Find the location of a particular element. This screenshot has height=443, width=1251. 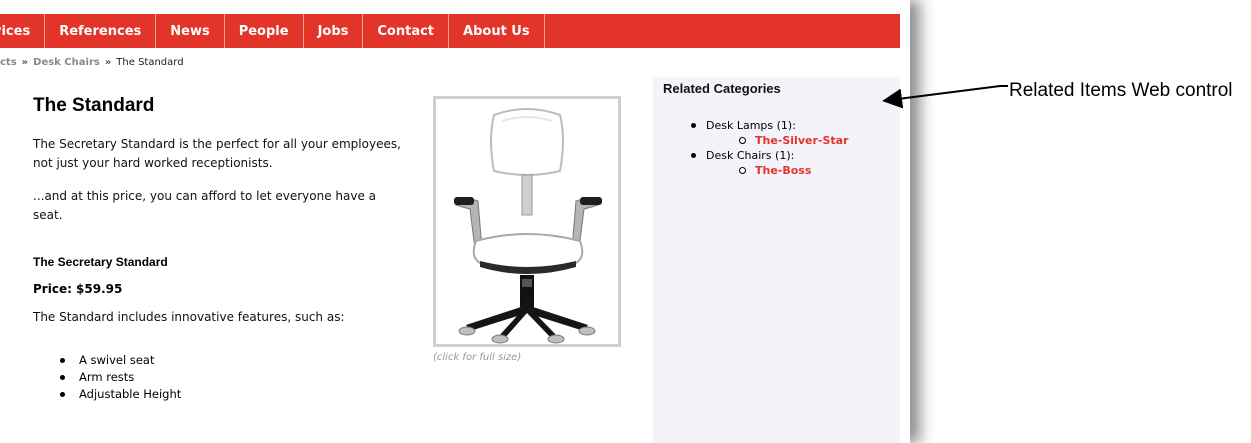

category-label: Desk Lamps (1): is located at coordinates (751, 125).